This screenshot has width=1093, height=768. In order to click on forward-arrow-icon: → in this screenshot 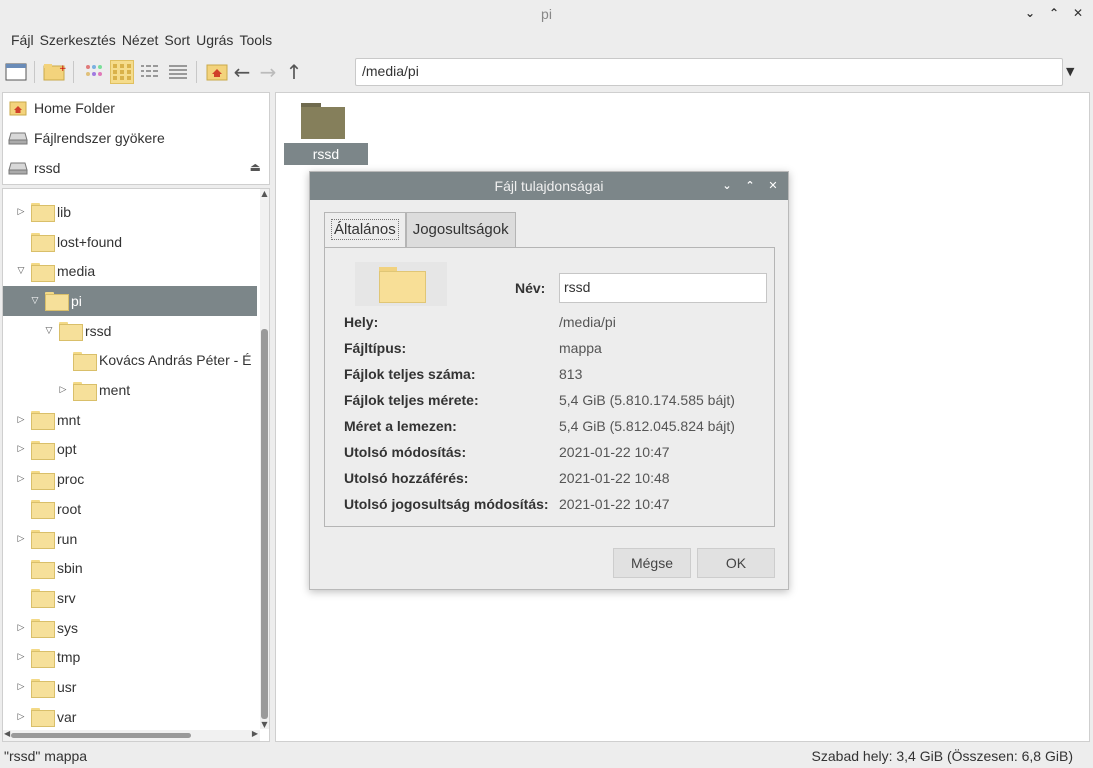, I will do `click(268, 72)`.